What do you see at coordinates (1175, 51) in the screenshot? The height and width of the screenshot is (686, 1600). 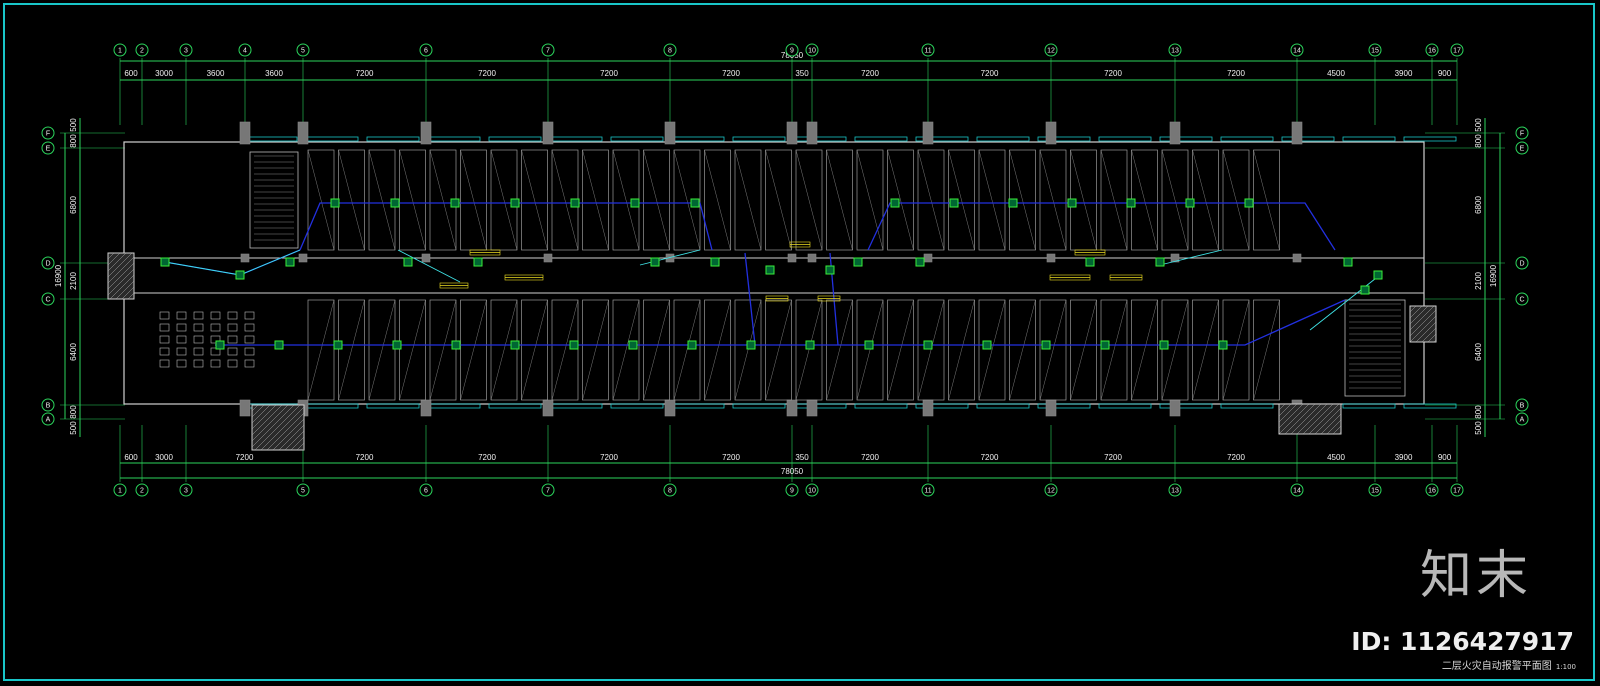 I see `axis-label-top-13: 13` at bounding box center [1175, 51].